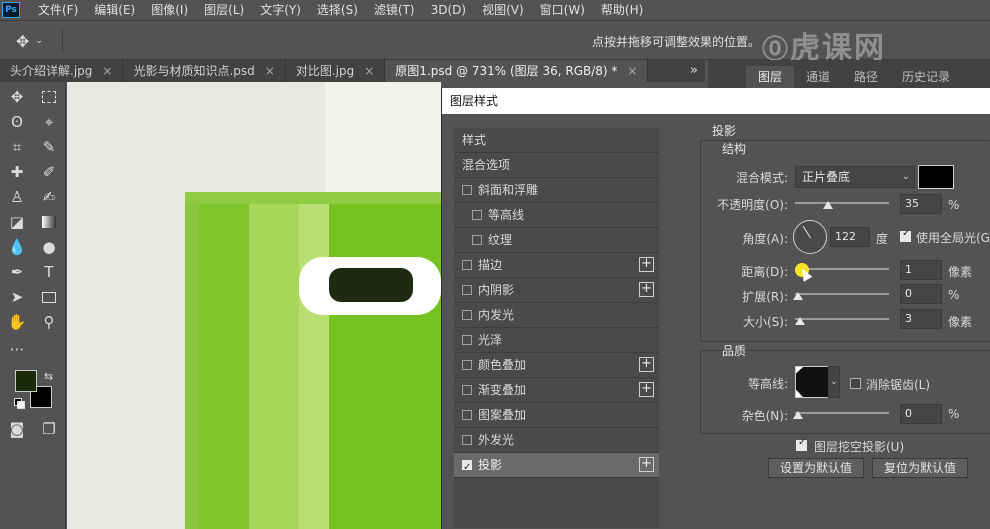 The height and width of the screenshot is (529, 990). I want to click on style-row-stroke: 描边 +, so click(556, 265).